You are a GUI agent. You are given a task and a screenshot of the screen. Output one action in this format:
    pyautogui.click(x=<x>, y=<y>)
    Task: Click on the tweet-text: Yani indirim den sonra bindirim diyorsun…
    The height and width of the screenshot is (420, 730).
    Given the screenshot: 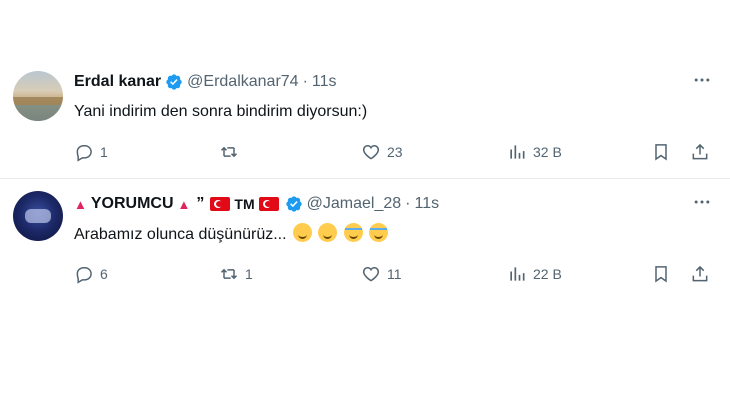 What is the action you would take?
    pyautogui.click(x=221, y=111)
    